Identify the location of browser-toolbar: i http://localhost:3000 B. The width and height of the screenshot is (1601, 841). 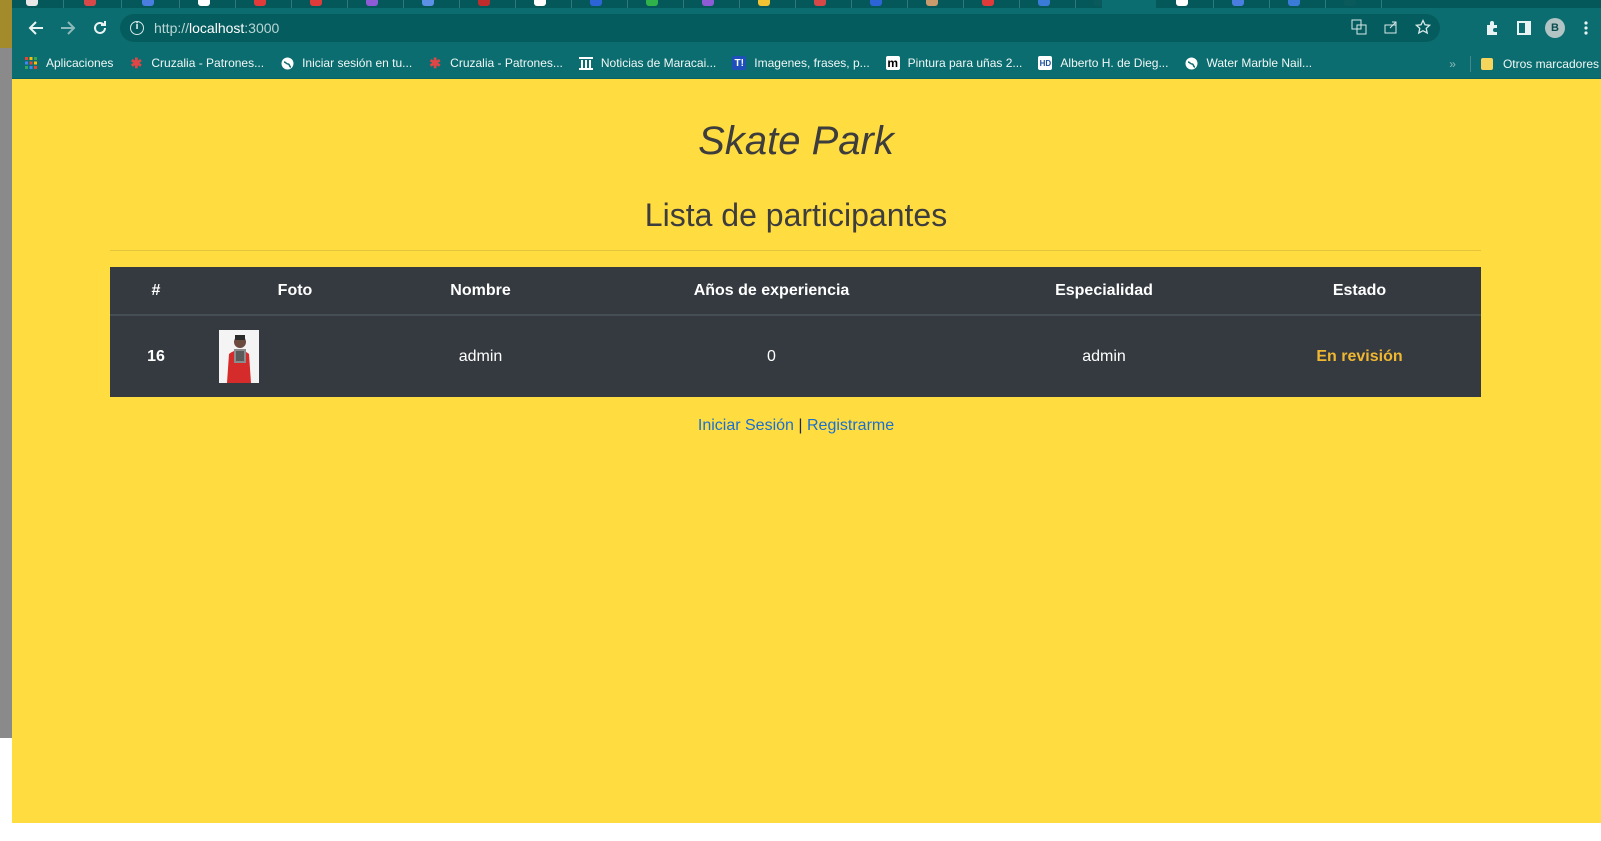
(806, 28).